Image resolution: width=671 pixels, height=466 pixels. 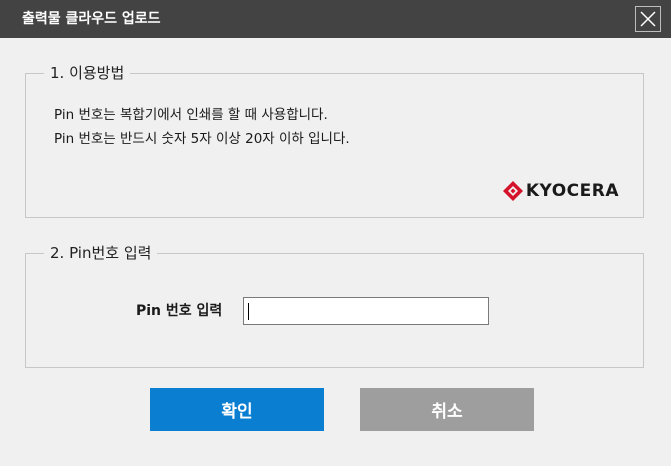 I want to click on pin-label: Pin 번호 입력, so click(x=179, y=311).